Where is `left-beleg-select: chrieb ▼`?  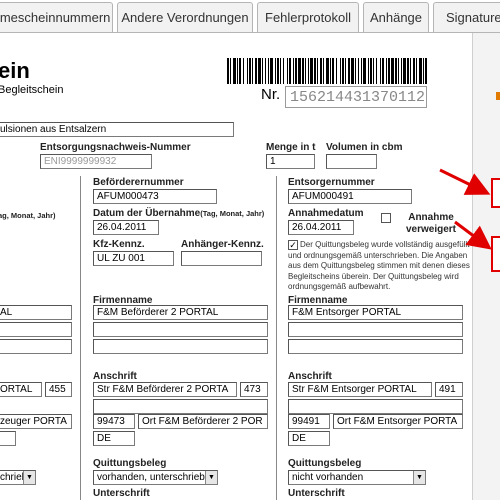 left-beleg-select: chrieb ▼ is located at coordinates (18, 477).